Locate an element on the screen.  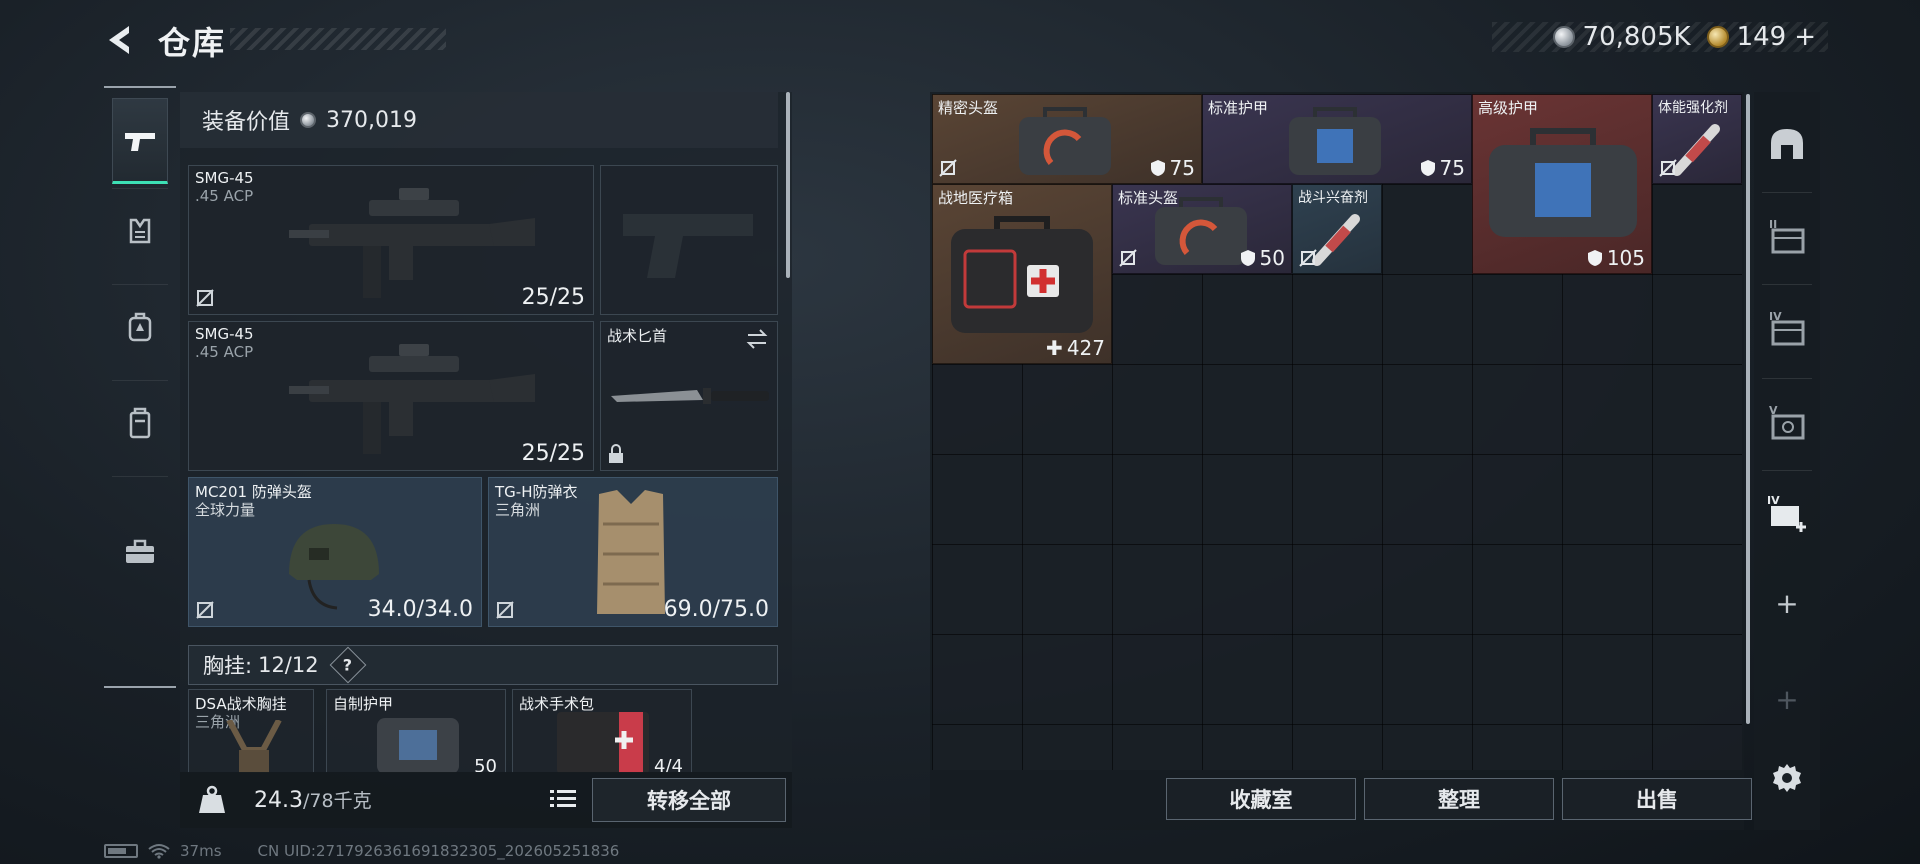
list-icon is located at coordinates (563, 798).